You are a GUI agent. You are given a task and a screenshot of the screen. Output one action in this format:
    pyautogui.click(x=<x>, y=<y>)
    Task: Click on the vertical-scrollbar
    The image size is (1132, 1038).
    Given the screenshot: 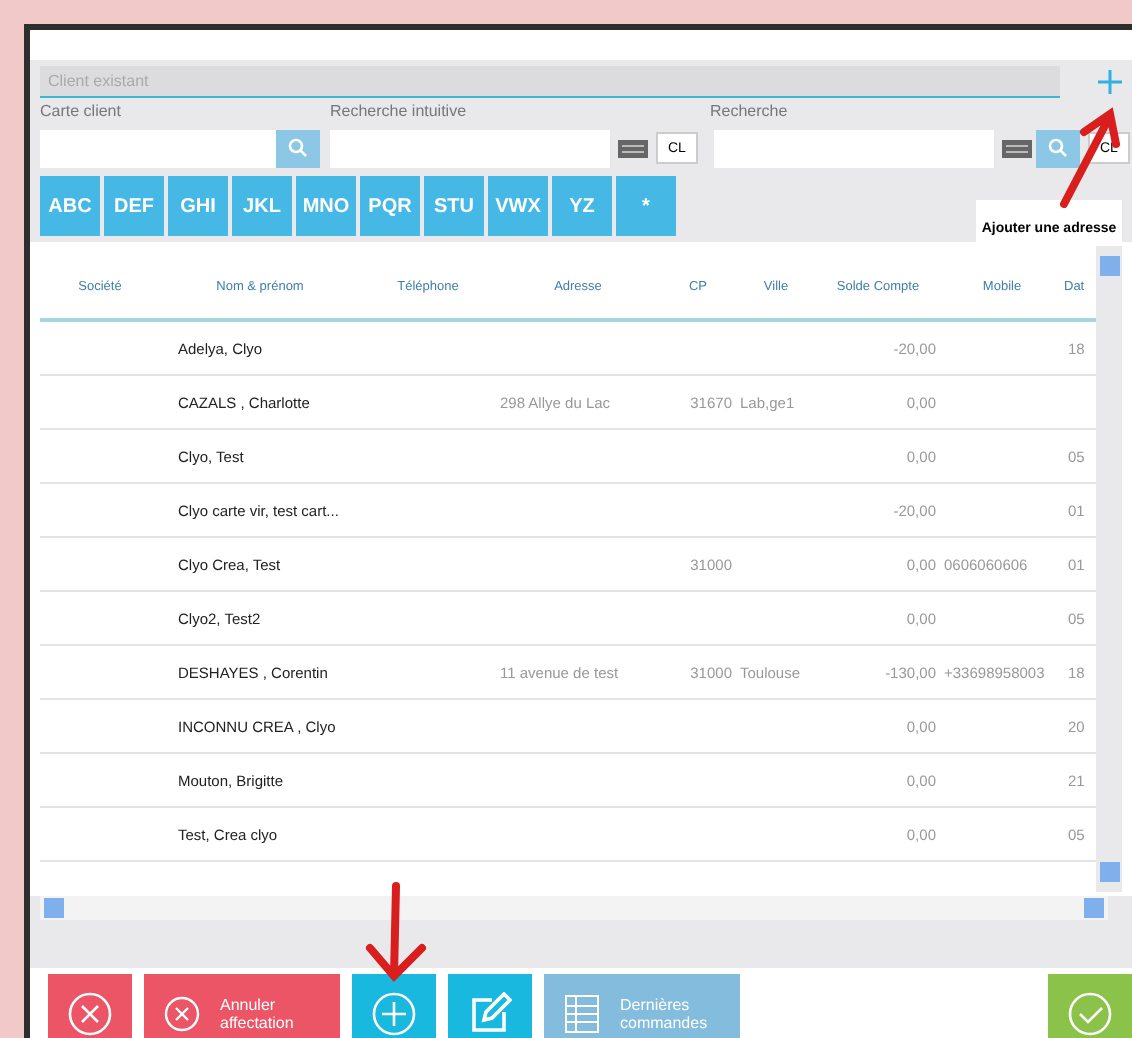 What is the action you would take?
    pyautogui.click(x=1109, y=569)
    